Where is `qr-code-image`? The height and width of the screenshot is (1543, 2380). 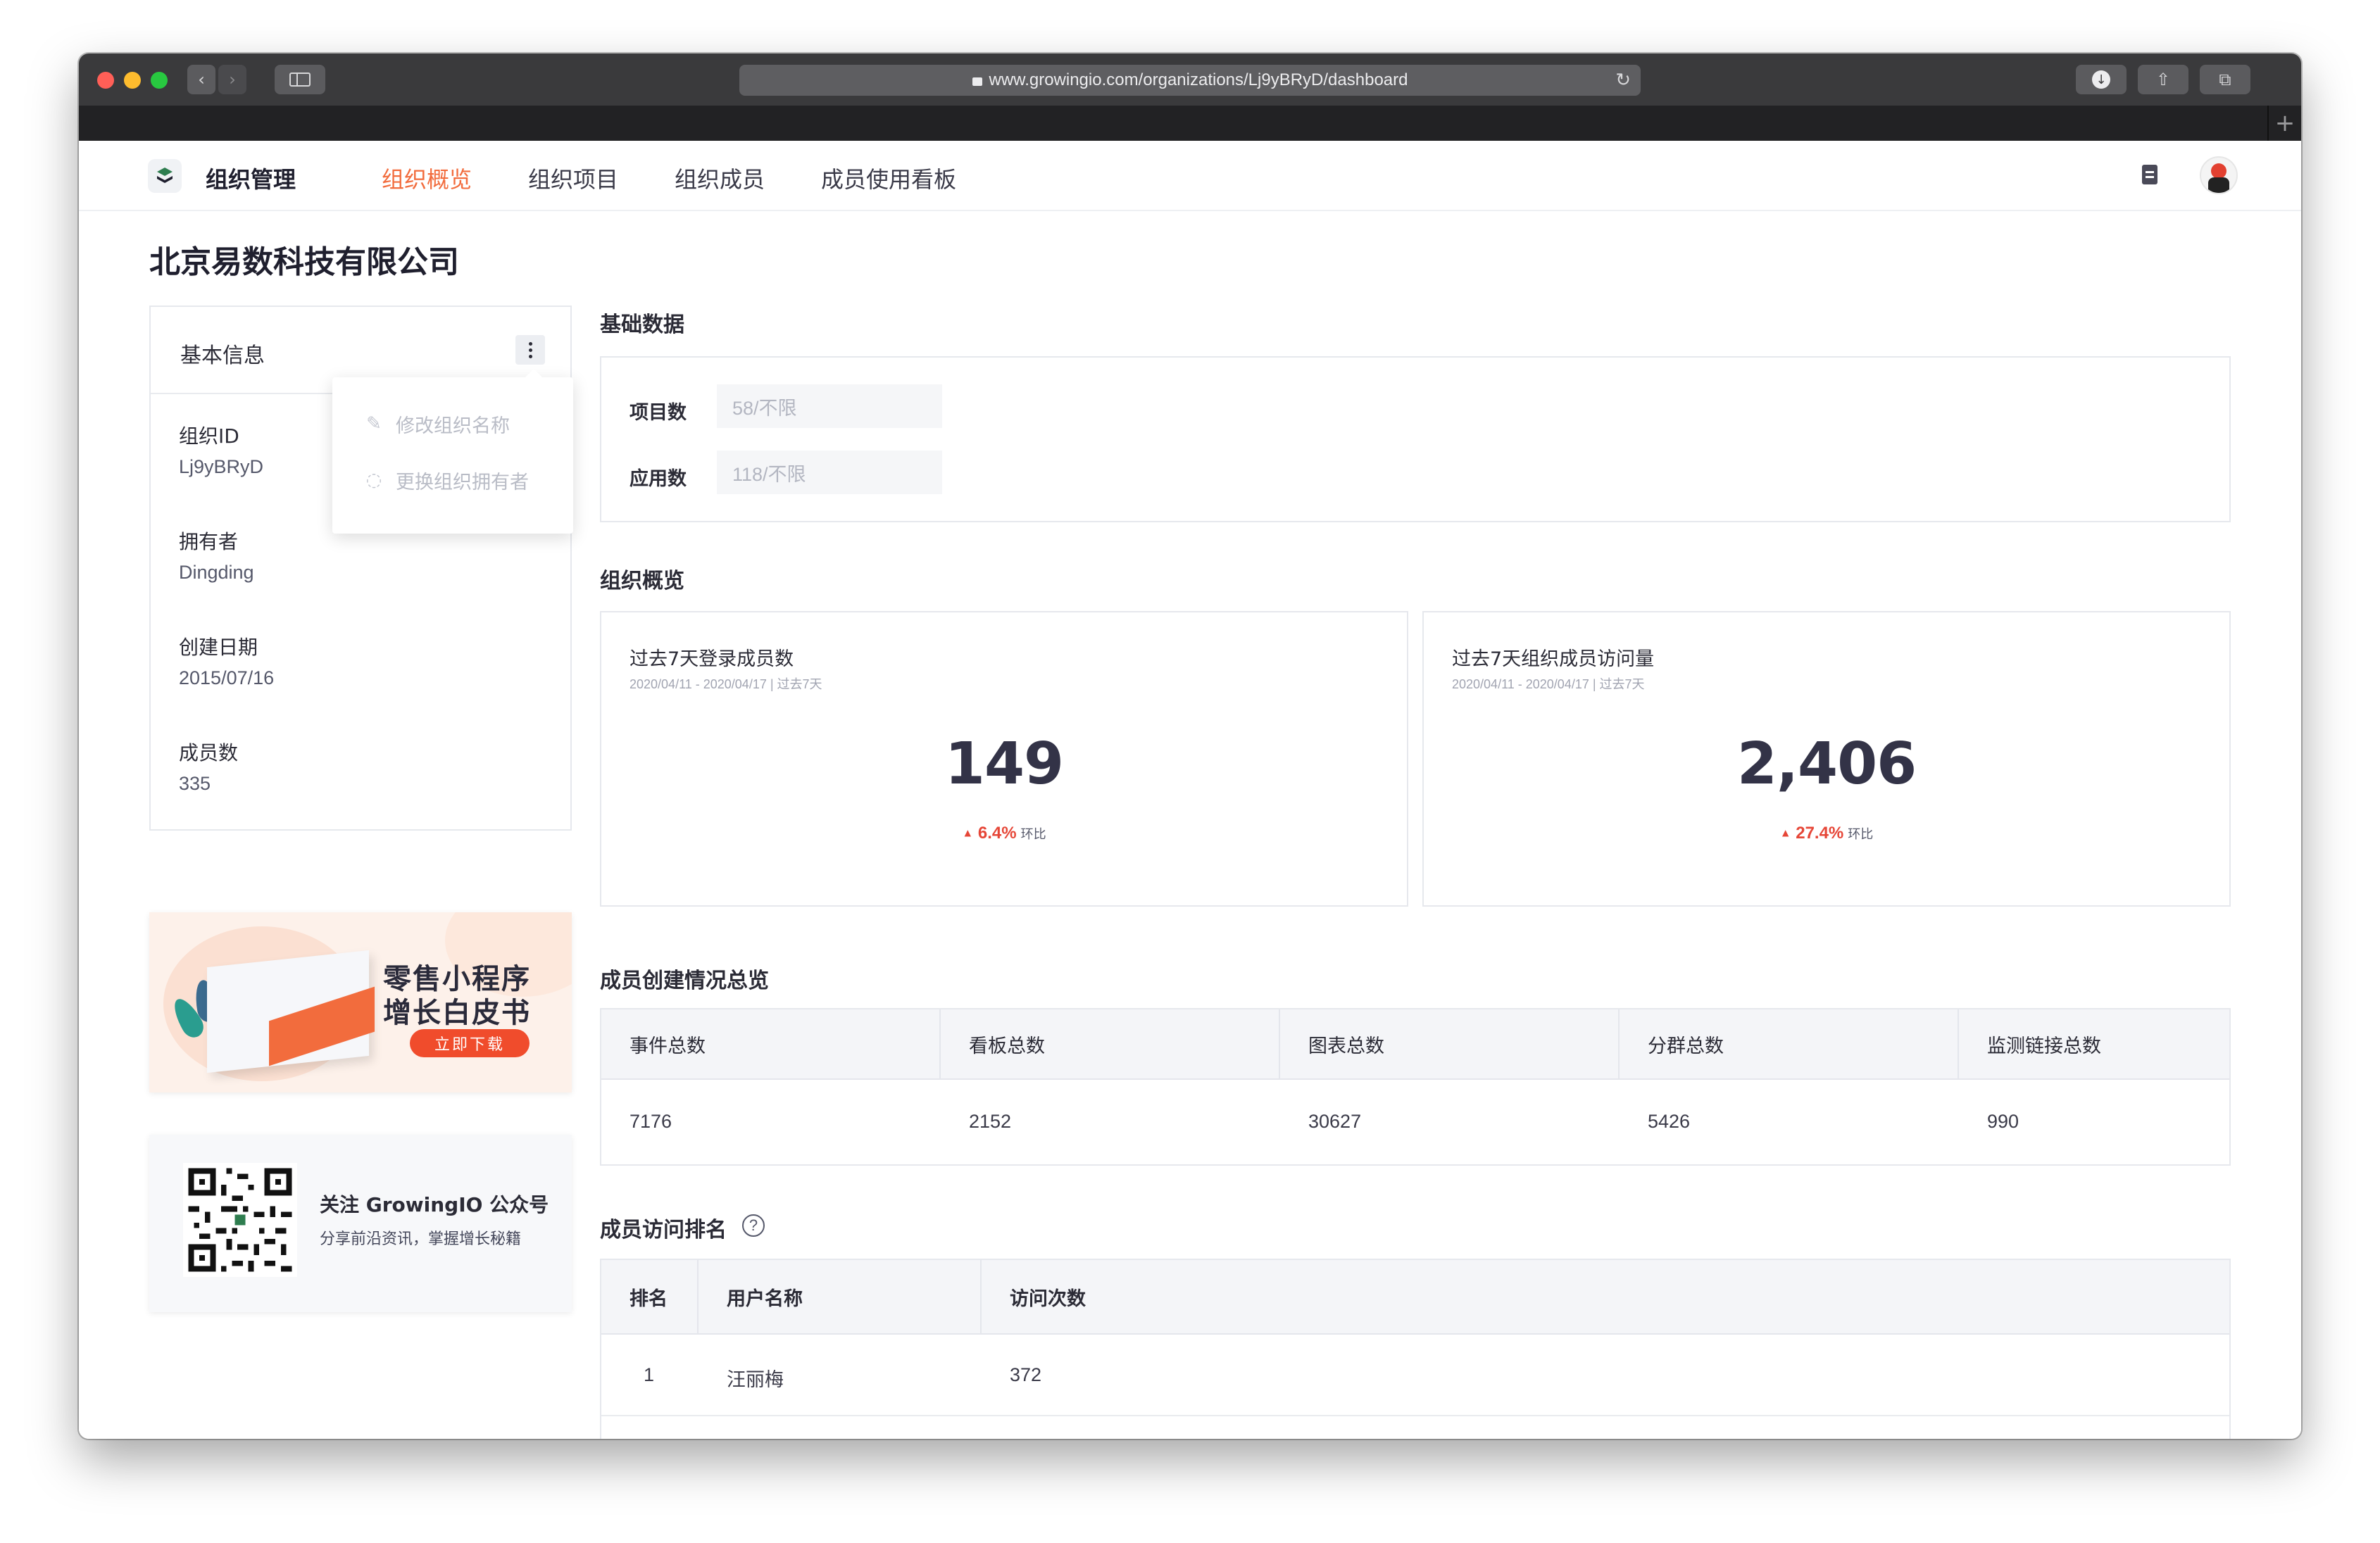
qr-code-image is located at coordinates (240, 1220).